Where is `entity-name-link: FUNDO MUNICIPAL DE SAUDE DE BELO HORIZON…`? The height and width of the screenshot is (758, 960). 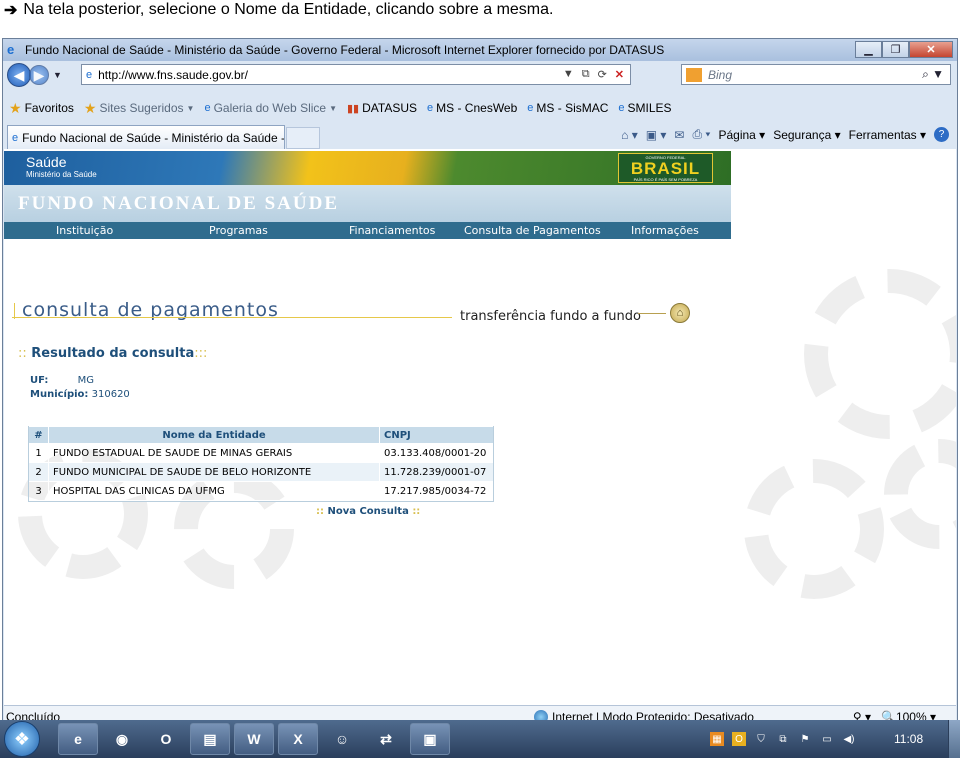 entity-name-link: FUNDO MUNICIPAL DE SAUDE DE BELO HORIZON… is located at coordinates (214, 472).